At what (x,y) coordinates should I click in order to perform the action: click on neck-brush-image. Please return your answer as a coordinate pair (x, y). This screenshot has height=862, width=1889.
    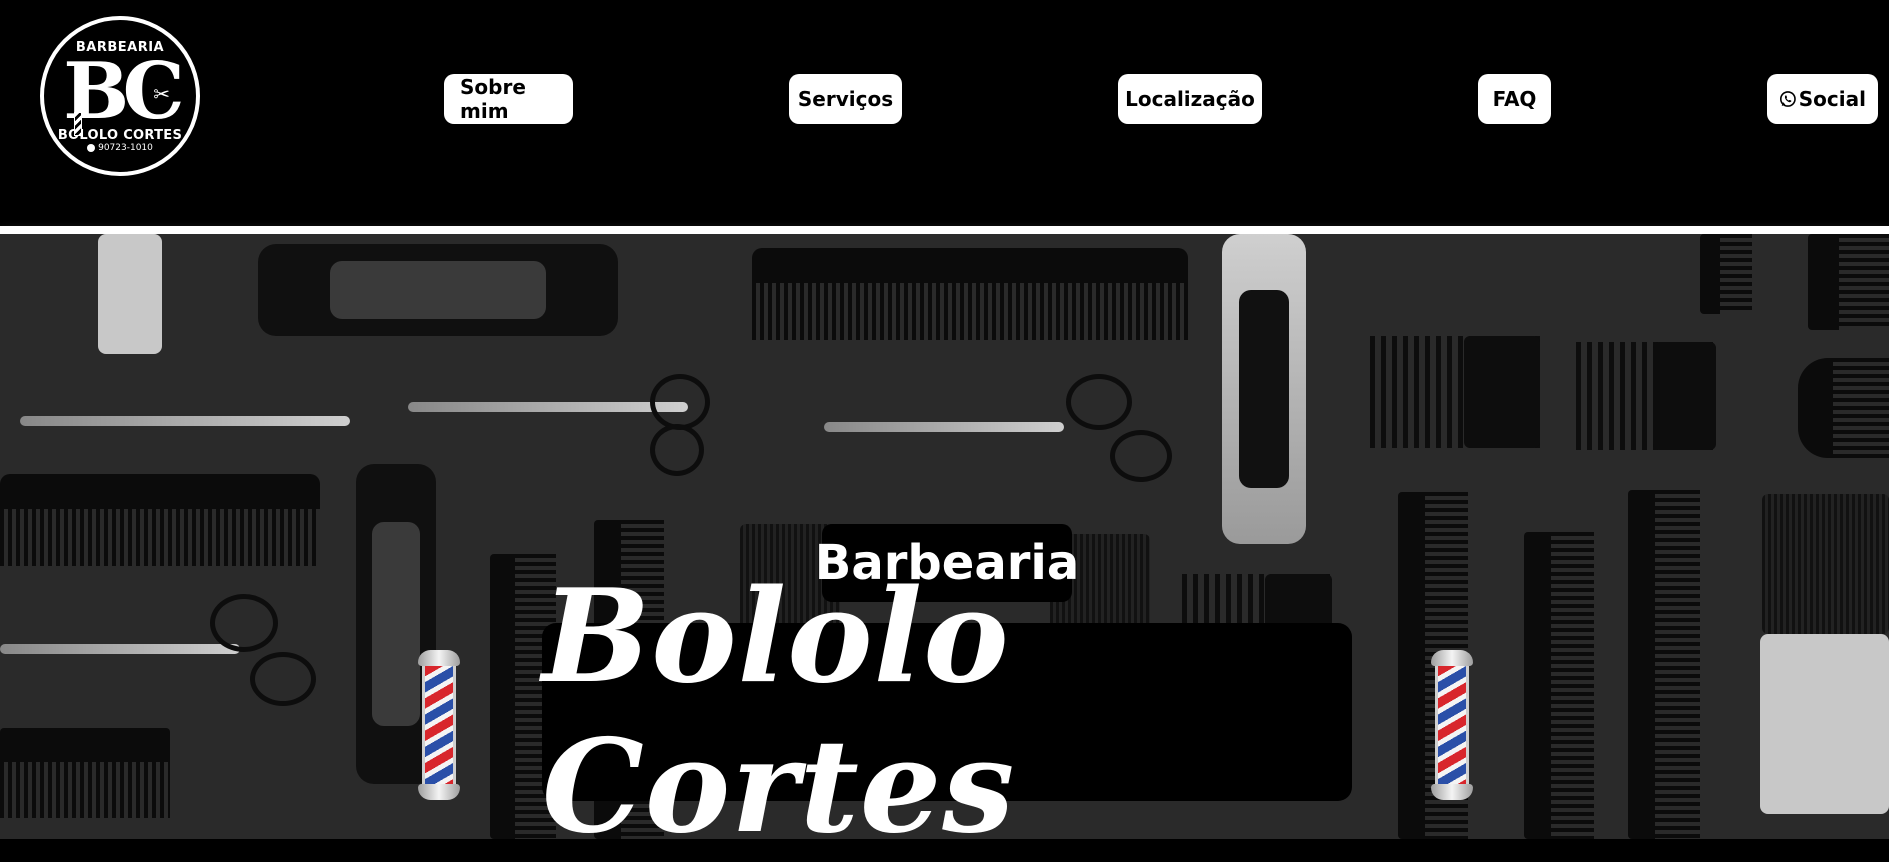
    Looking at the image, I should click on (1825, 564).